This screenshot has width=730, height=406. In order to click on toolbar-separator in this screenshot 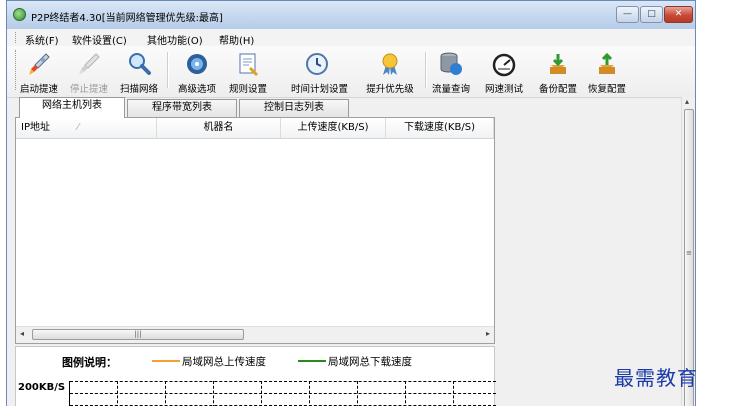, I will do `click(168, 70)`.